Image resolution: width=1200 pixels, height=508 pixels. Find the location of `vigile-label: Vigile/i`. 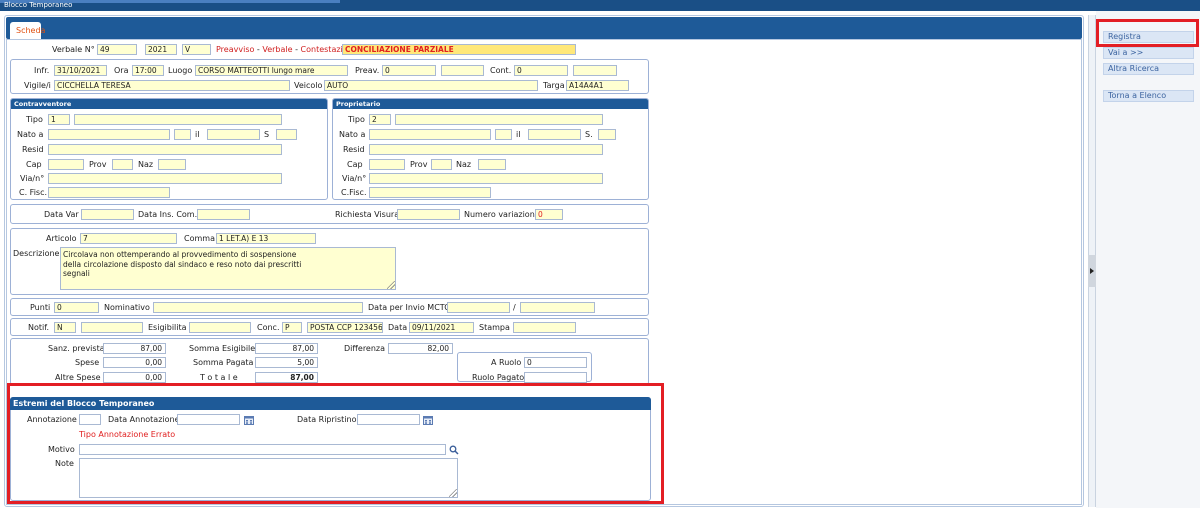

vigile-label: Vigile/i is located at coordinates (37, 85).